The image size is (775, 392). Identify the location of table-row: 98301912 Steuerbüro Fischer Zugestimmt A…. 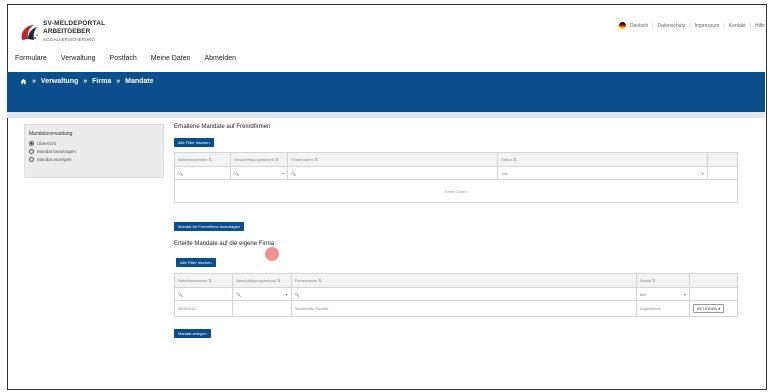
(456, 308).